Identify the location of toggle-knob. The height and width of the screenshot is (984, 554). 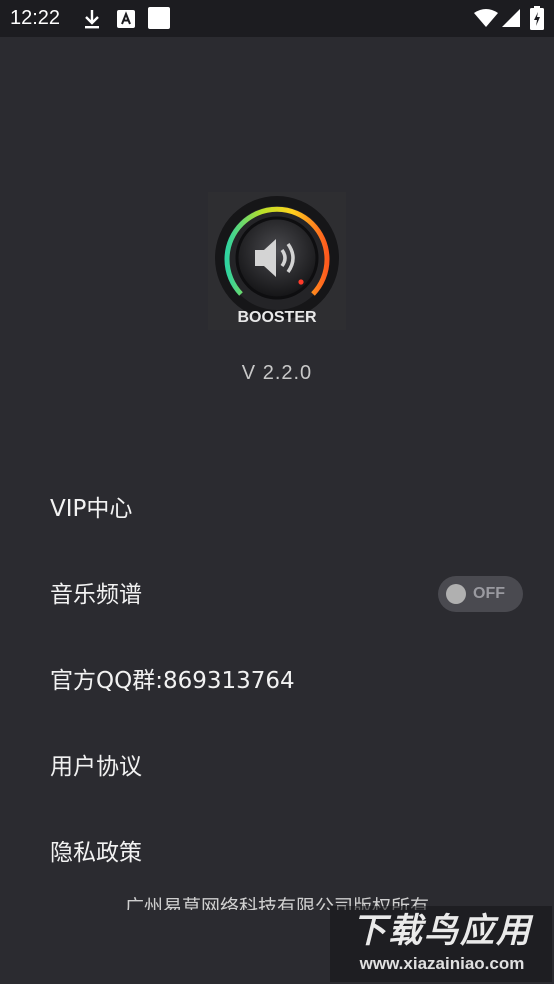
(456, 594).